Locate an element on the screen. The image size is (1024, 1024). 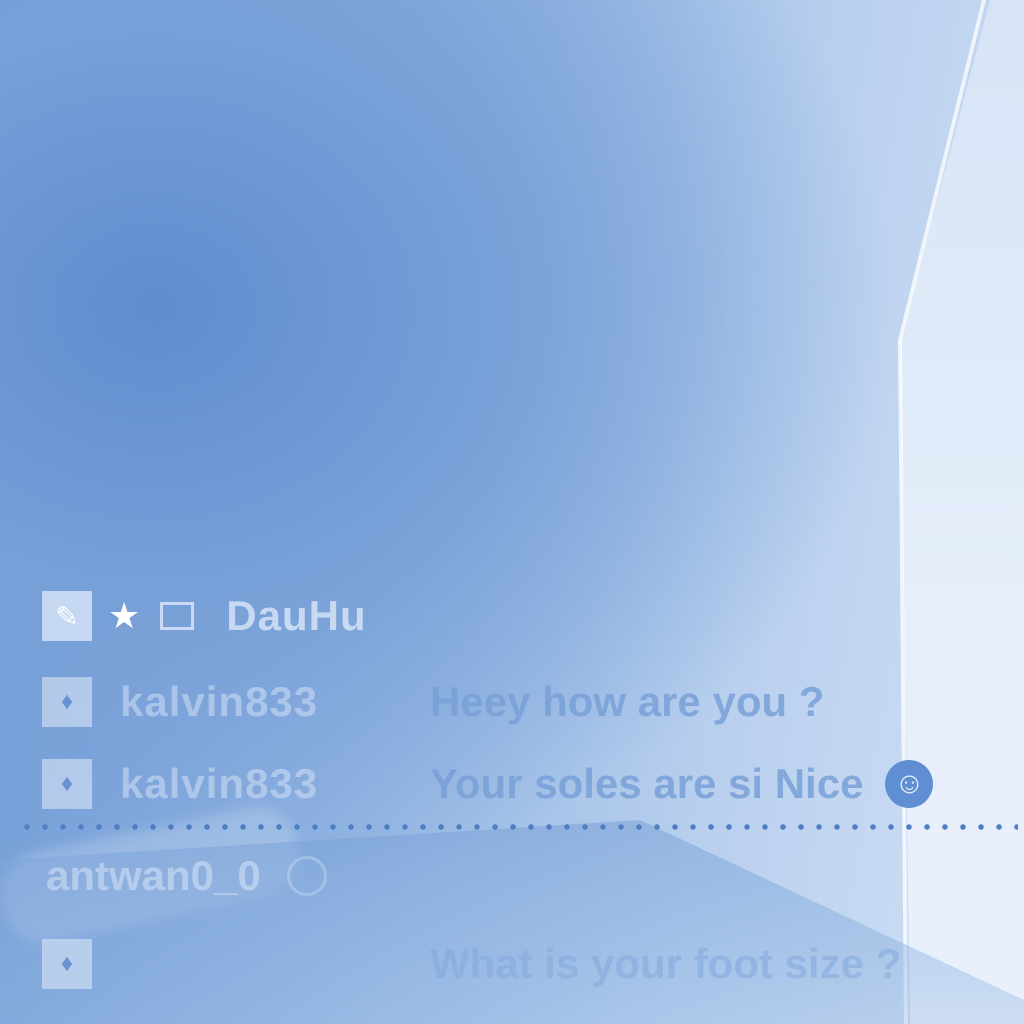
chat-message: What is your foot size ? is located at coordinates (666, 963).